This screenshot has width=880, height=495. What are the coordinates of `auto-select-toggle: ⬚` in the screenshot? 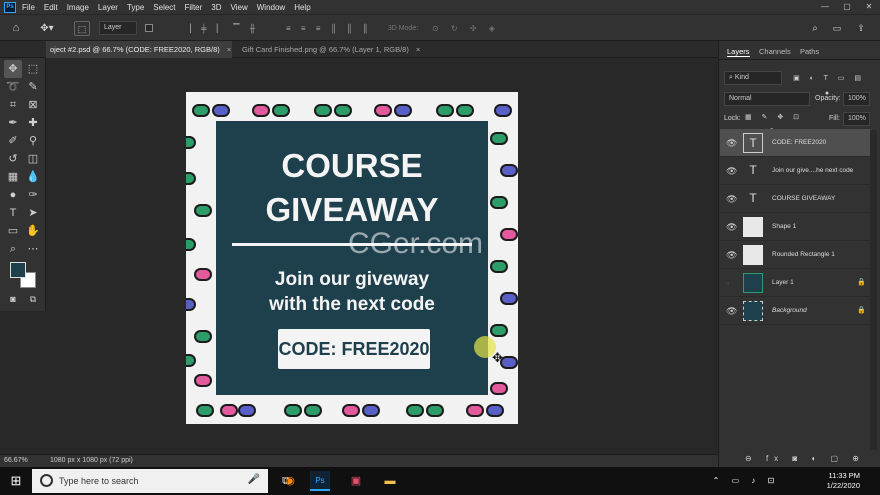 It's located at (82, 28).